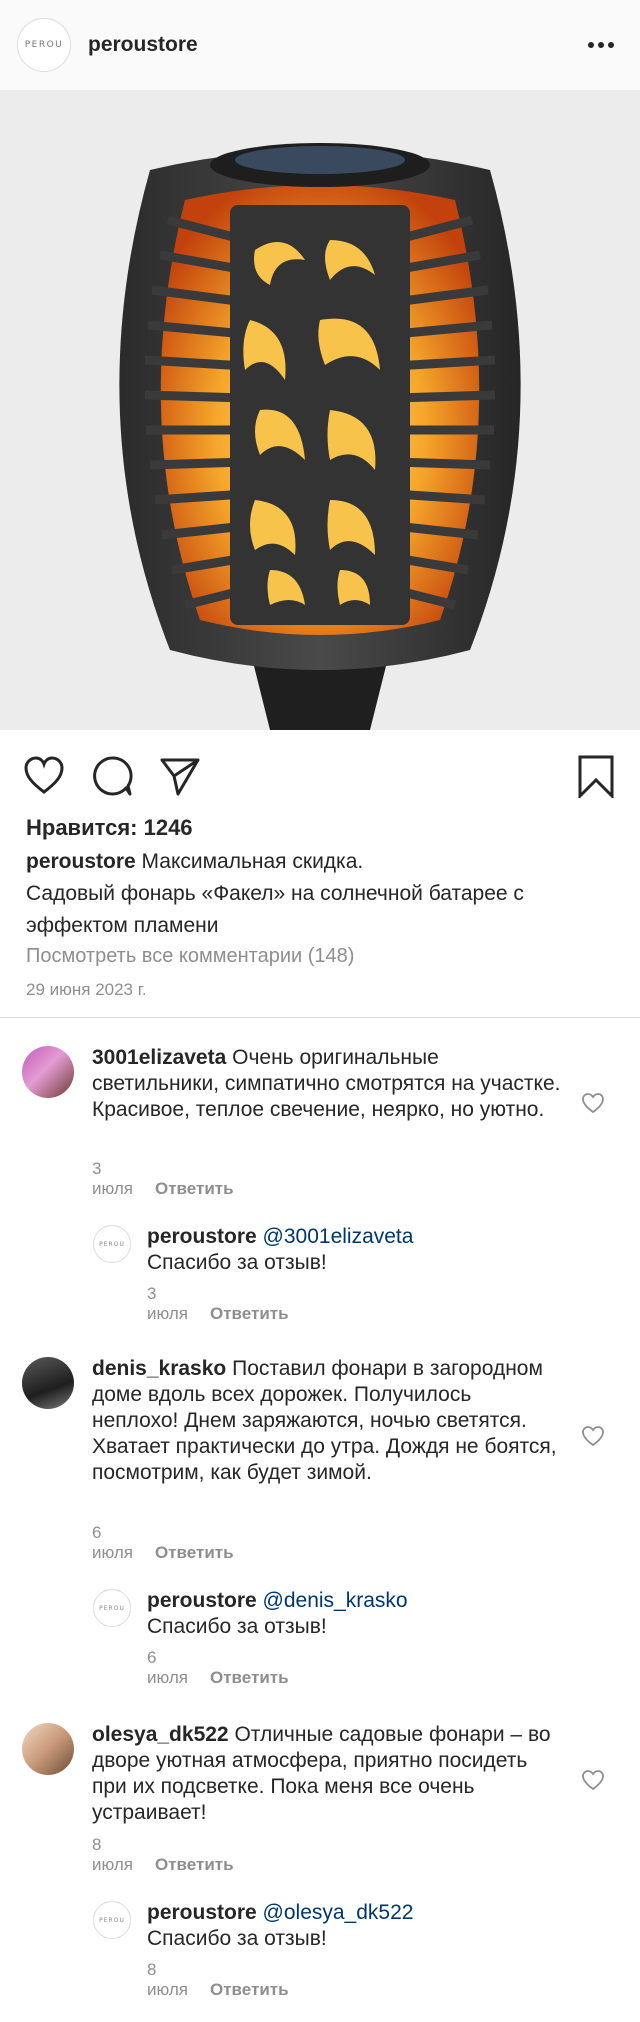 The image size is (640, 2022). I want to click on comment-mention: @3001elizaveta, so click(338, 1236).